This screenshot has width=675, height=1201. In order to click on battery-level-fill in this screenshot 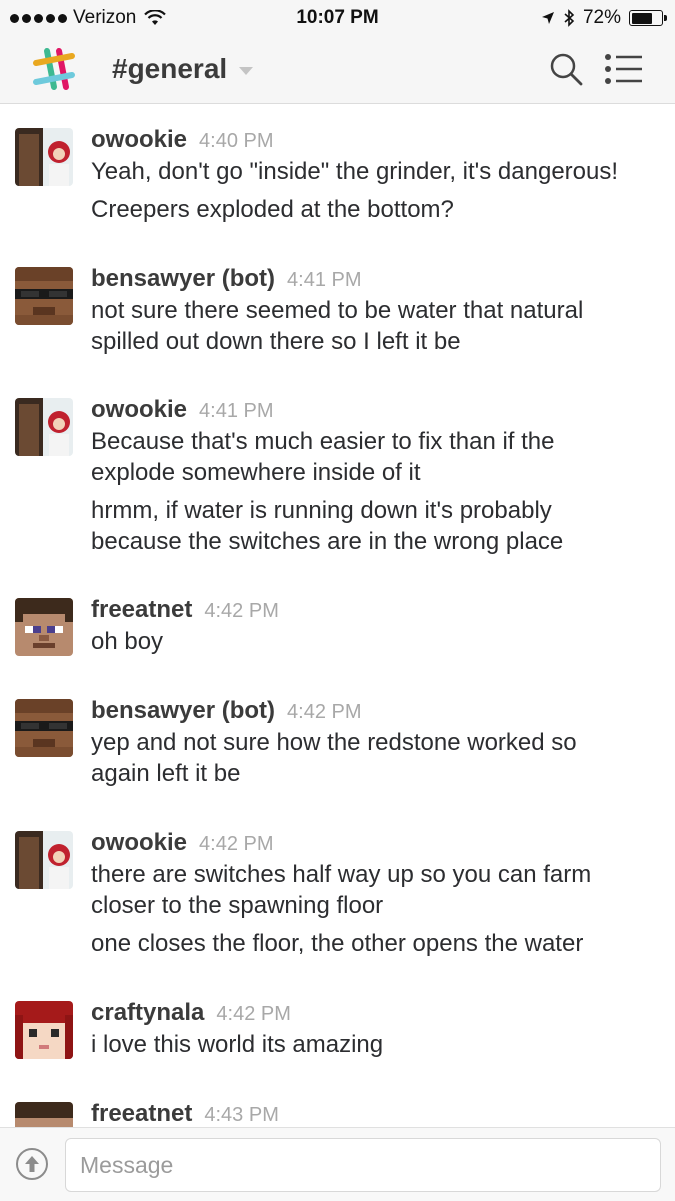, I will do `click(642, 18)`.